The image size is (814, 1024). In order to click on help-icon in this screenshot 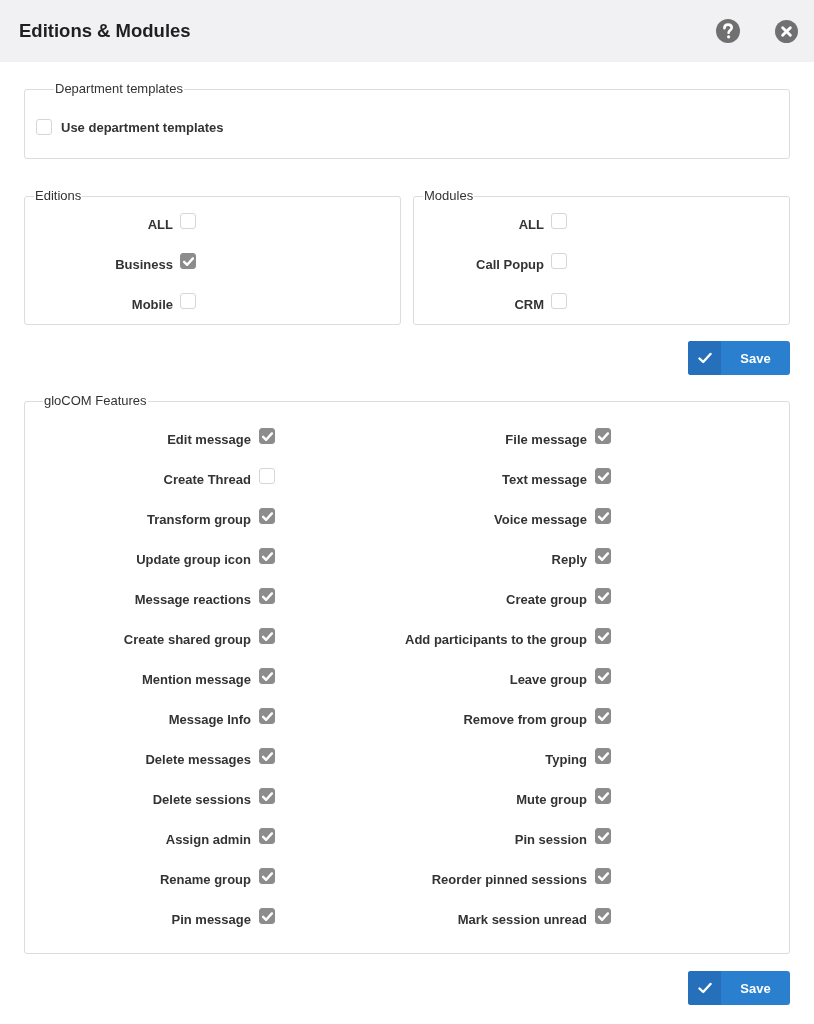, I will do `click(728, 31)`.